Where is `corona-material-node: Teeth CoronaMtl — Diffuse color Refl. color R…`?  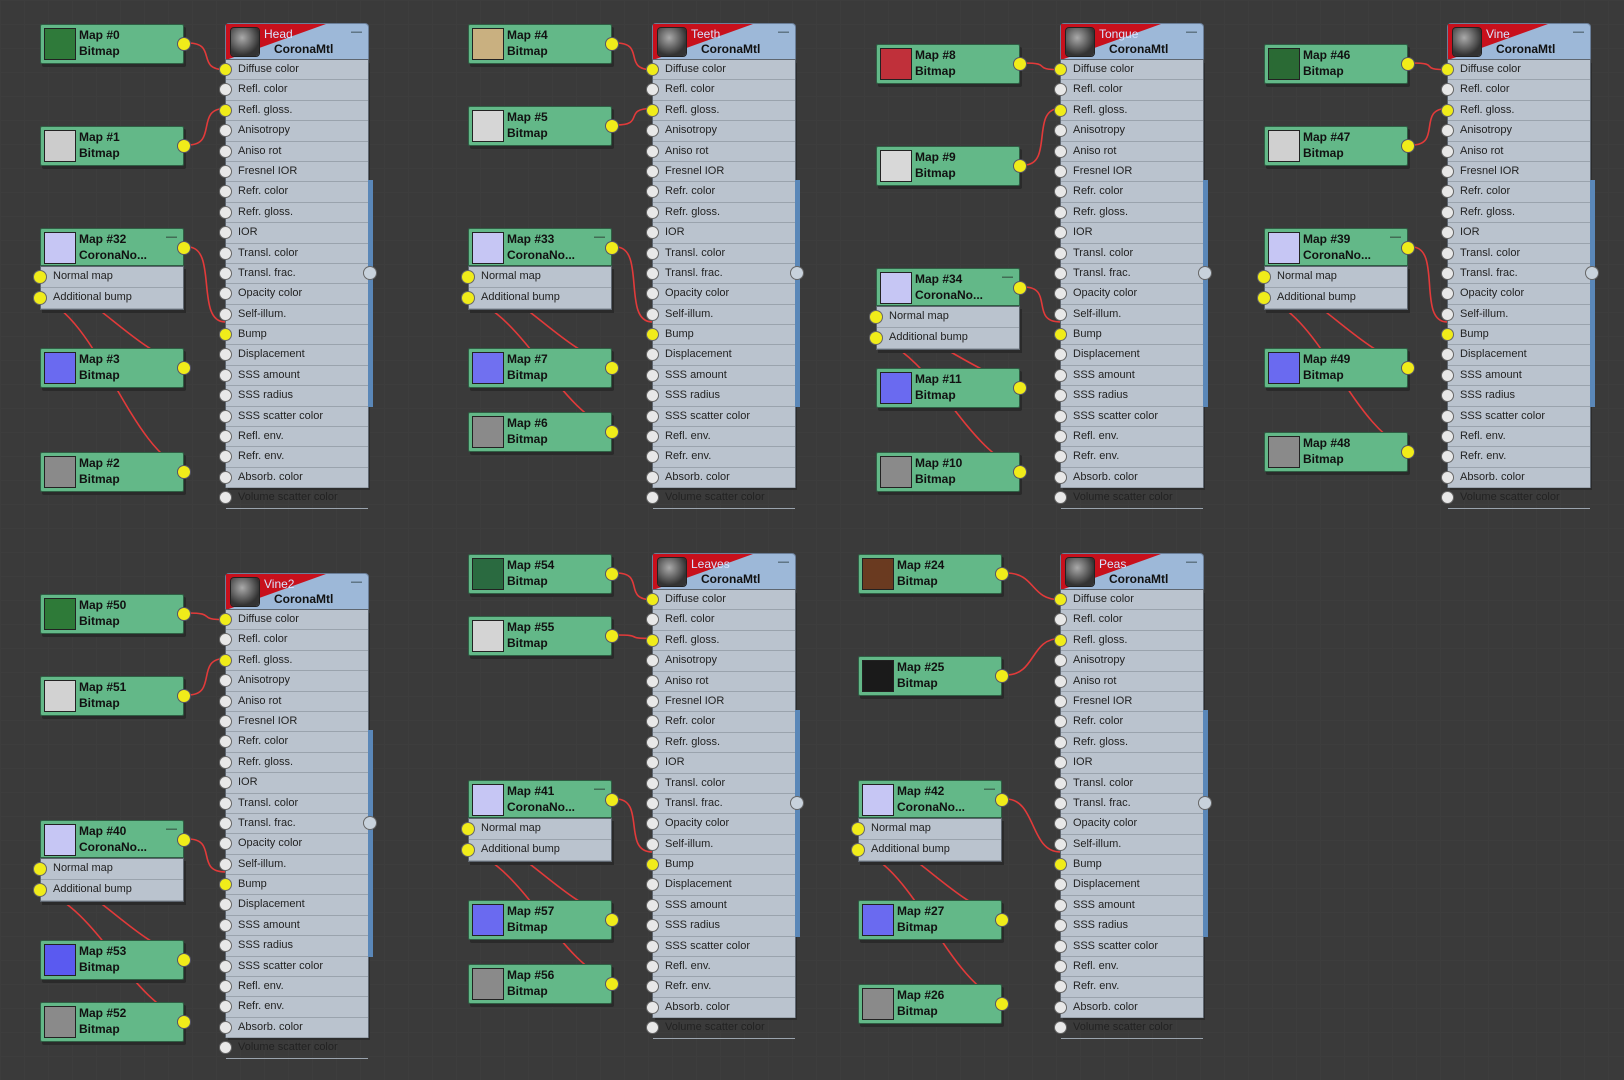
corona-material-node: Teeth CoronaMtl — Diffuse color Refl. color R… is located at coordinates (725, 266).